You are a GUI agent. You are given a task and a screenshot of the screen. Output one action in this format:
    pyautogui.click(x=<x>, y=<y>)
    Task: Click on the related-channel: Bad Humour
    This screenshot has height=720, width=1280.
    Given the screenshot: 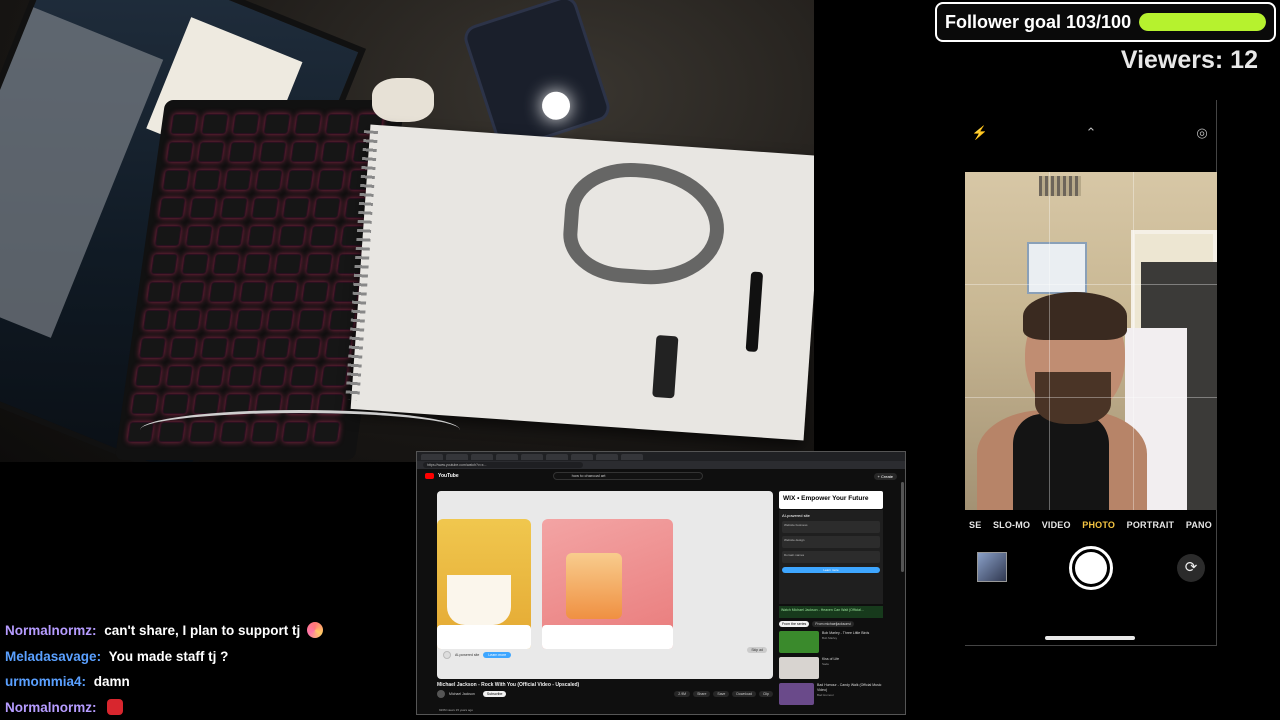 What is the action you would take?
    pyautogui.click(x=825, y=695)
    